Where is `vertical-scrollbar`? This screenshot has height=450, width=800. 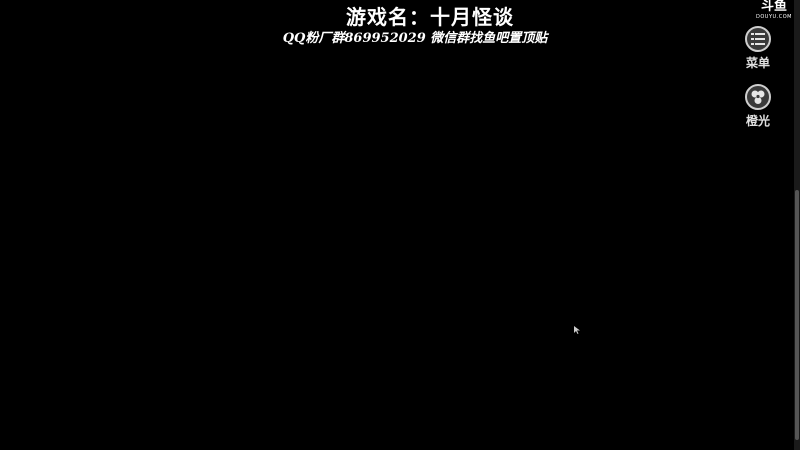 vertical-scrollbar is located at coordinates (797, 225).